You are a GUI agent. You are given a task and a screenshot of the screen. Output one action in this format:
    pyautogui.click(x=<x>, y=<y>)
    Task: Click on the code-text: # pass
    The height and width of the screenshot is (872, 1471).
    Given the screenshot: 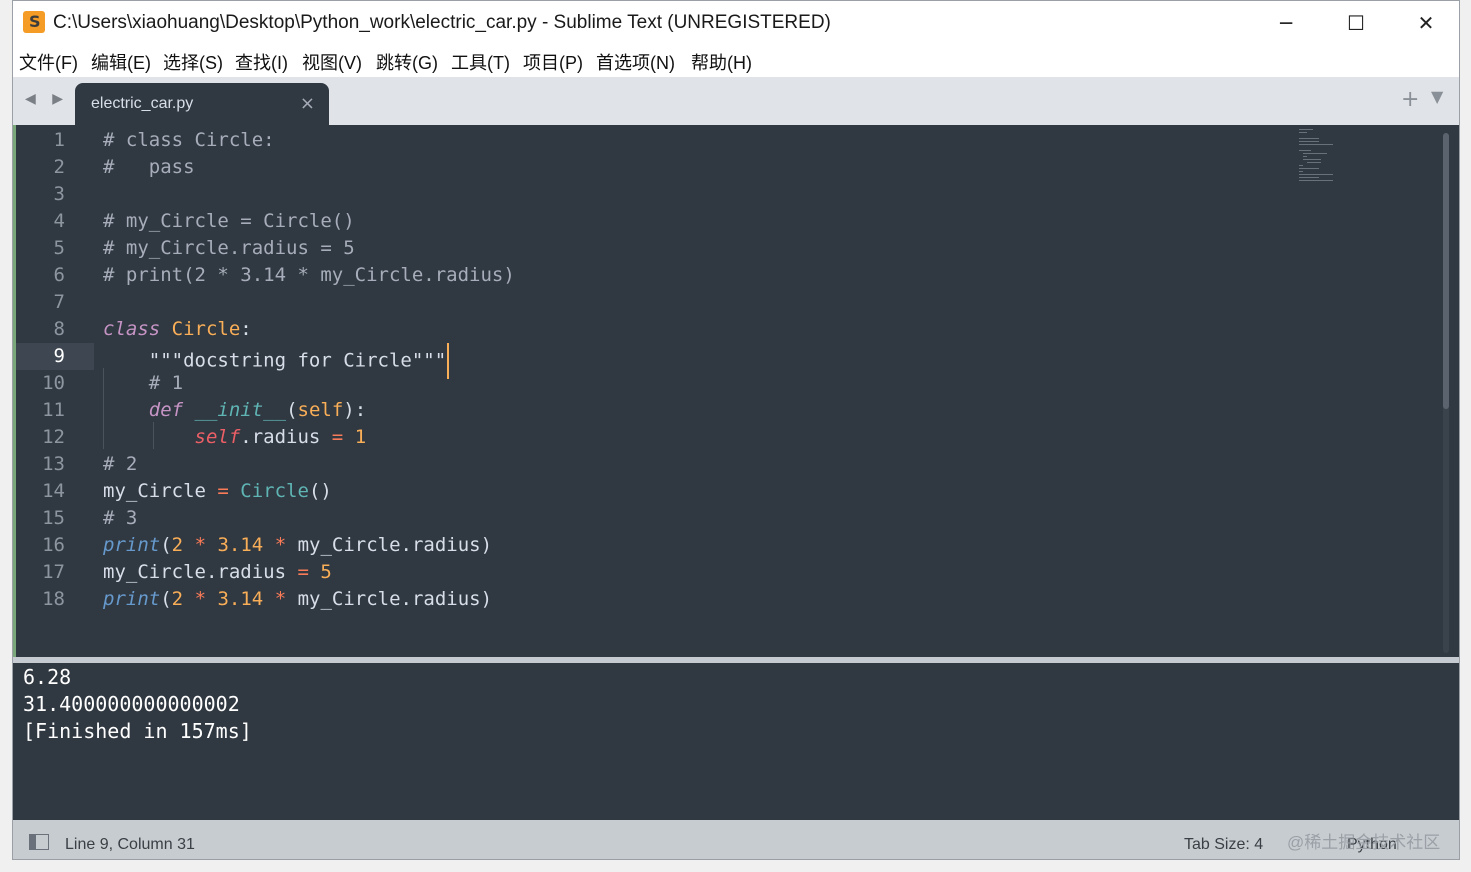 What is the action you would take?
    pyautogui.click(x=149, y=167)
    